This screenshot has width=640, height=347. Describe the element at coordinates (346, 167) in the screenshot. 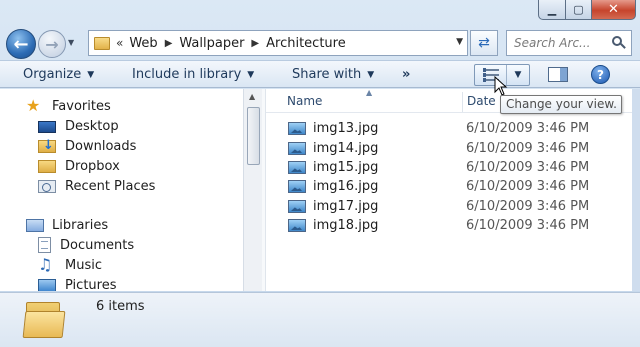

I see `file-name: img15.jpg` at that location.